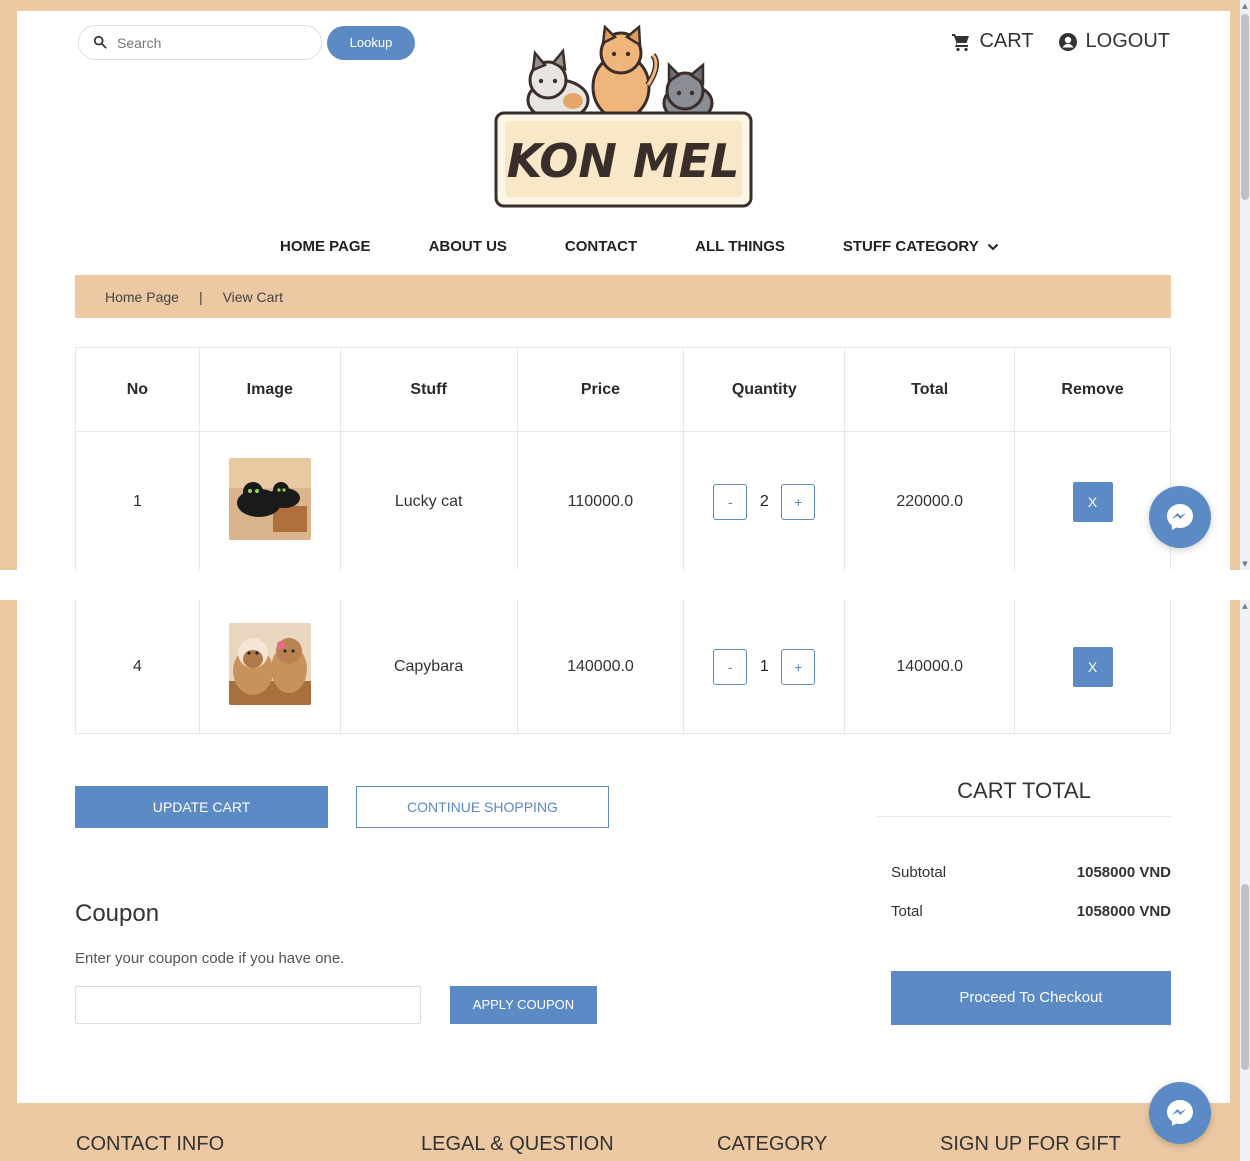 This screenshot has height=1161, width=1250. What do you see at coordinates (253, 296) in the screenshot?
I see `breadcrumb-current: View Cart` at bounding box center [253, 296].